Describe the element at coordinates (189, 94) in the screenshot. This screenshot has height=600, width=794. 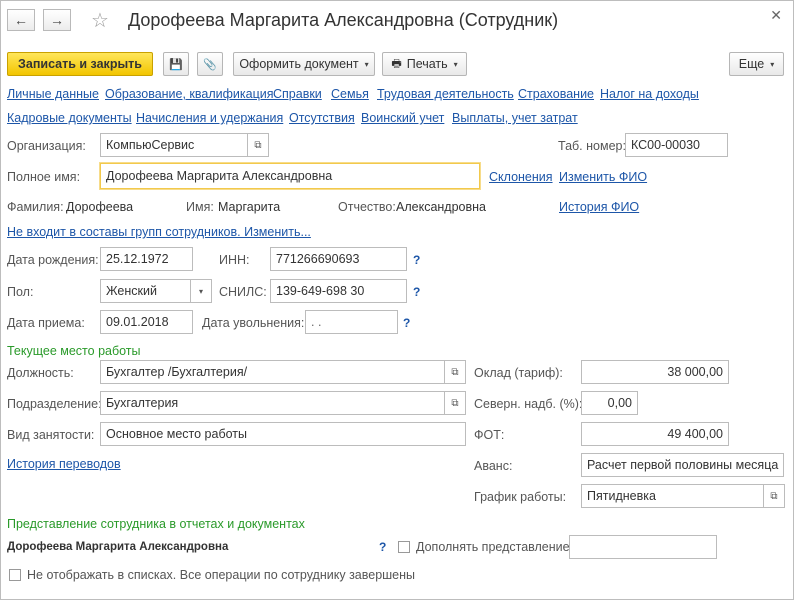
I see `tab-education: Образование, квалификация` at that location.